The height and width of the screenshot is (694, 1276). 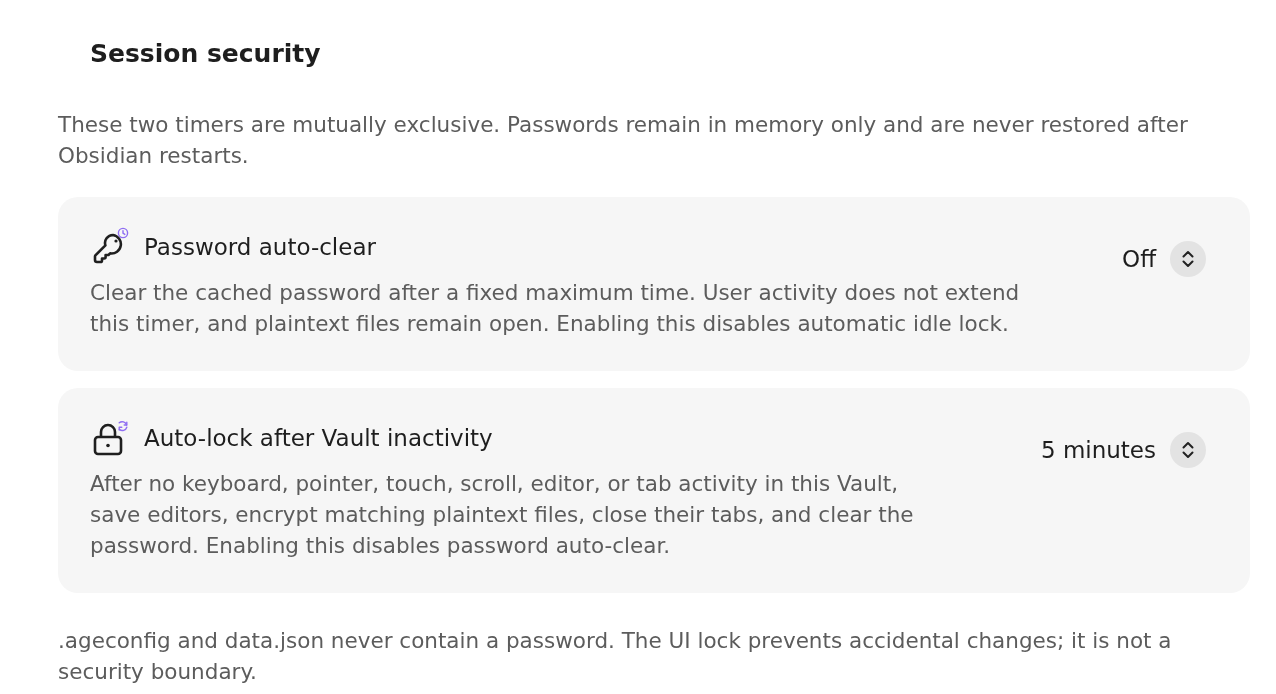 What do you see at coordinates (623, 140) in the screenshot?
I see `intro-text: These two timers are mutually exclusive. Passwords remain in memory only and are never restored after Obsidian restarts.` at bounding box center [623, 140].